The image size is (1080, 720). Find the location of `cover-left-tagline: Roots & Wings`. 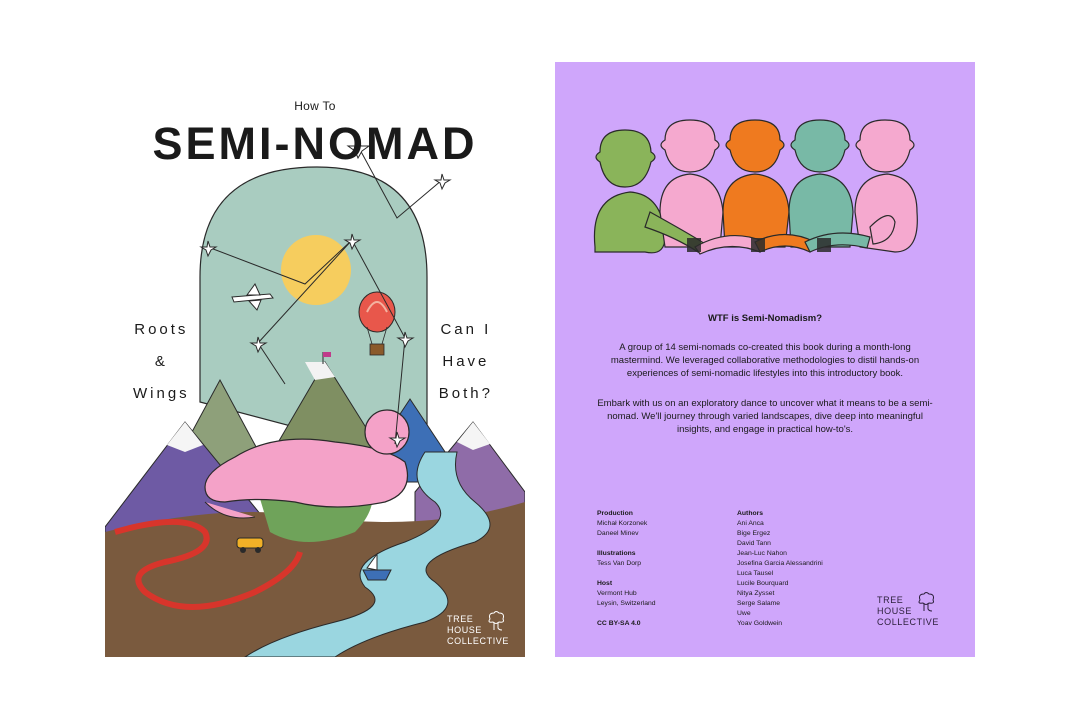

cover-left-tagline: Roots & Wings is located at coordinates (161, 362).